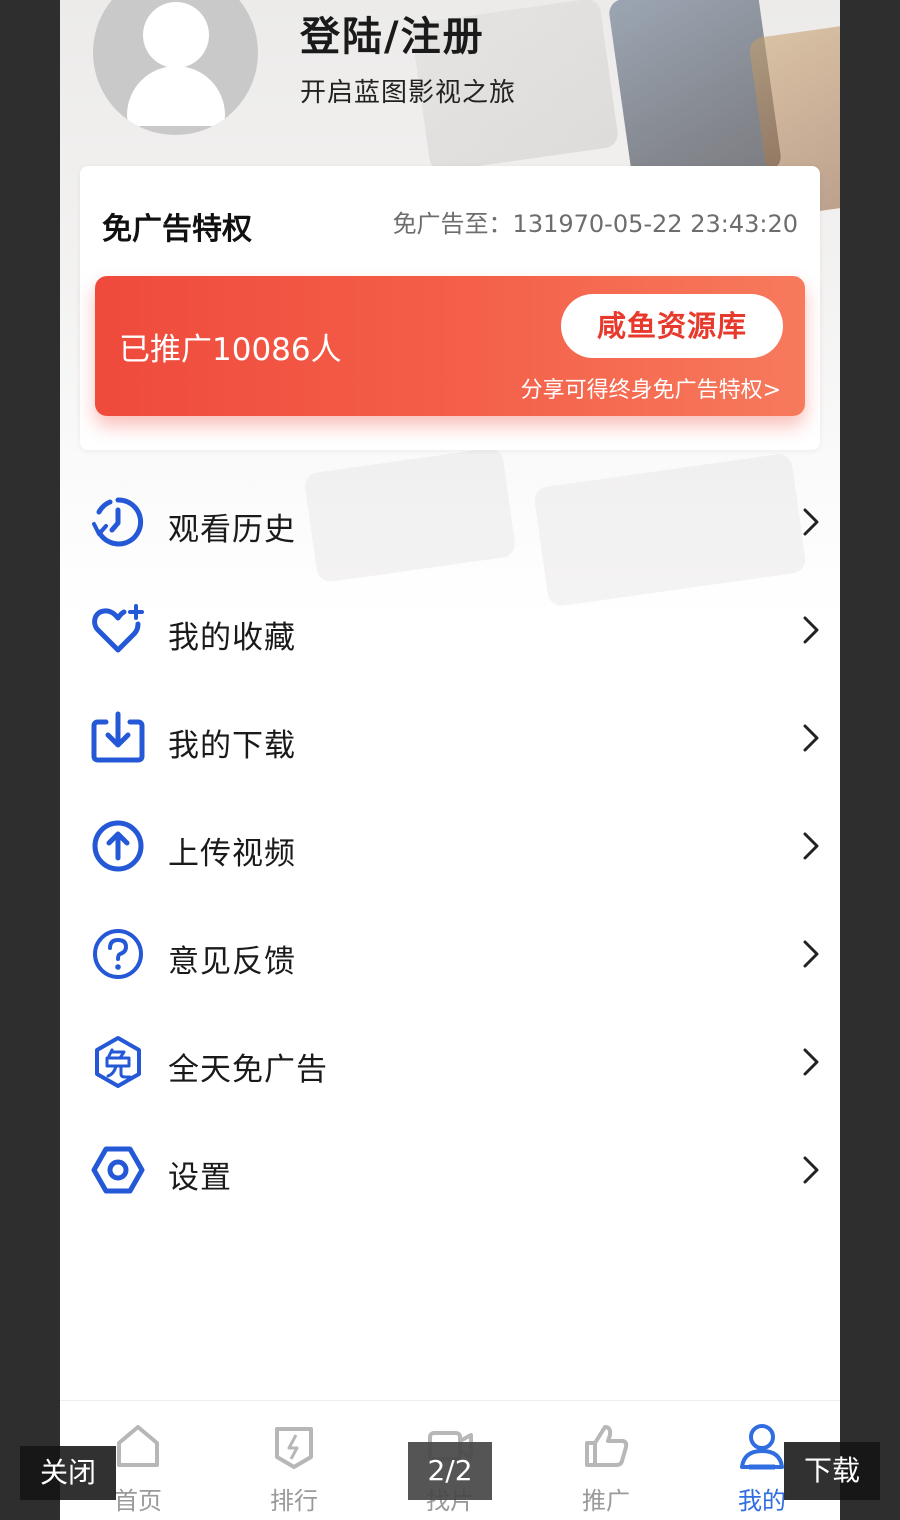 This screenshot has width=900, height=1520. What do you see at coordinates (138, 1446) in the screenshot?
I see `home-icon` at bounding box center [138, 1446].